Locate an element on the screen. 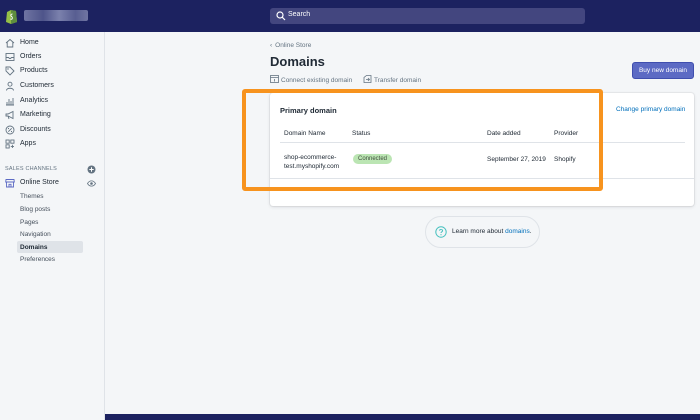 Image resolution: width=700 pixels, height=420 pixels. question-circle-icon is located at coordinates (441, 232).